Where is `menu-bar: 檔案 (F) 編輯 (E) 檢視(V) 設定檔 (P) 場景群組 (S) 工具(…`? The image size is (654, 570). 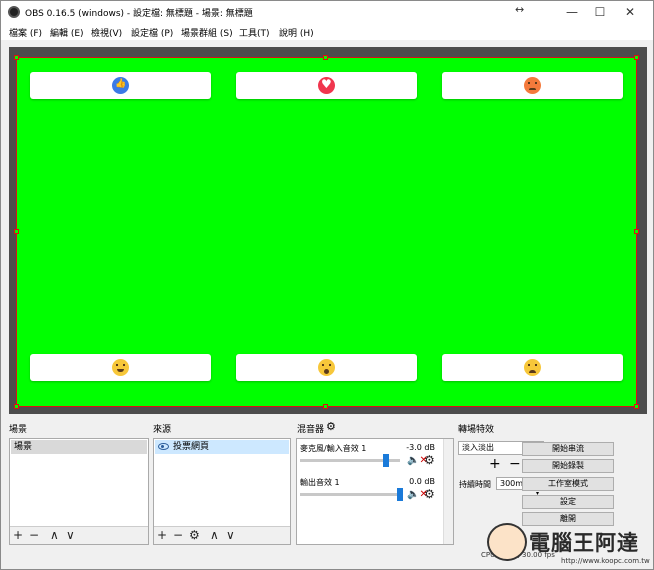
menu-bar: 檔案 (F) 編輯 (E) 檢視(V) 設定檔 (P) 場景群組 (S) 工具(… is located at coordinates (327, 31).